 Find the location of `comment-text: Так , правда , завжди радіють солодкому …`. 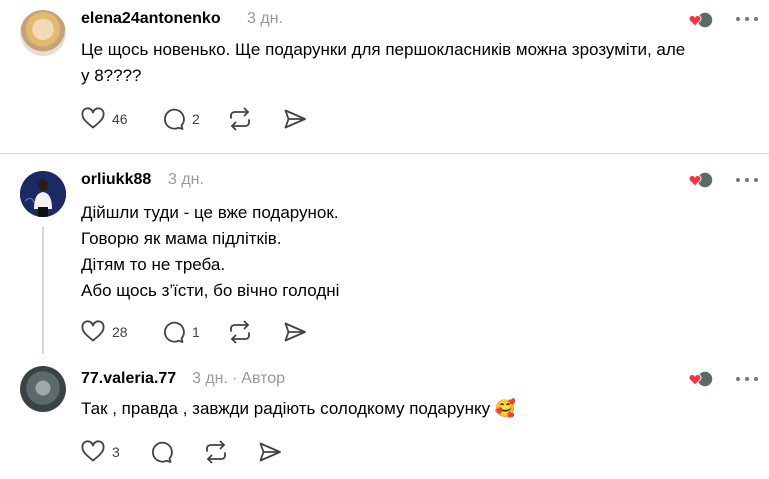

comment-text: Так , правда , завжди радіють солодкому … is located at coordinates (298, 409).